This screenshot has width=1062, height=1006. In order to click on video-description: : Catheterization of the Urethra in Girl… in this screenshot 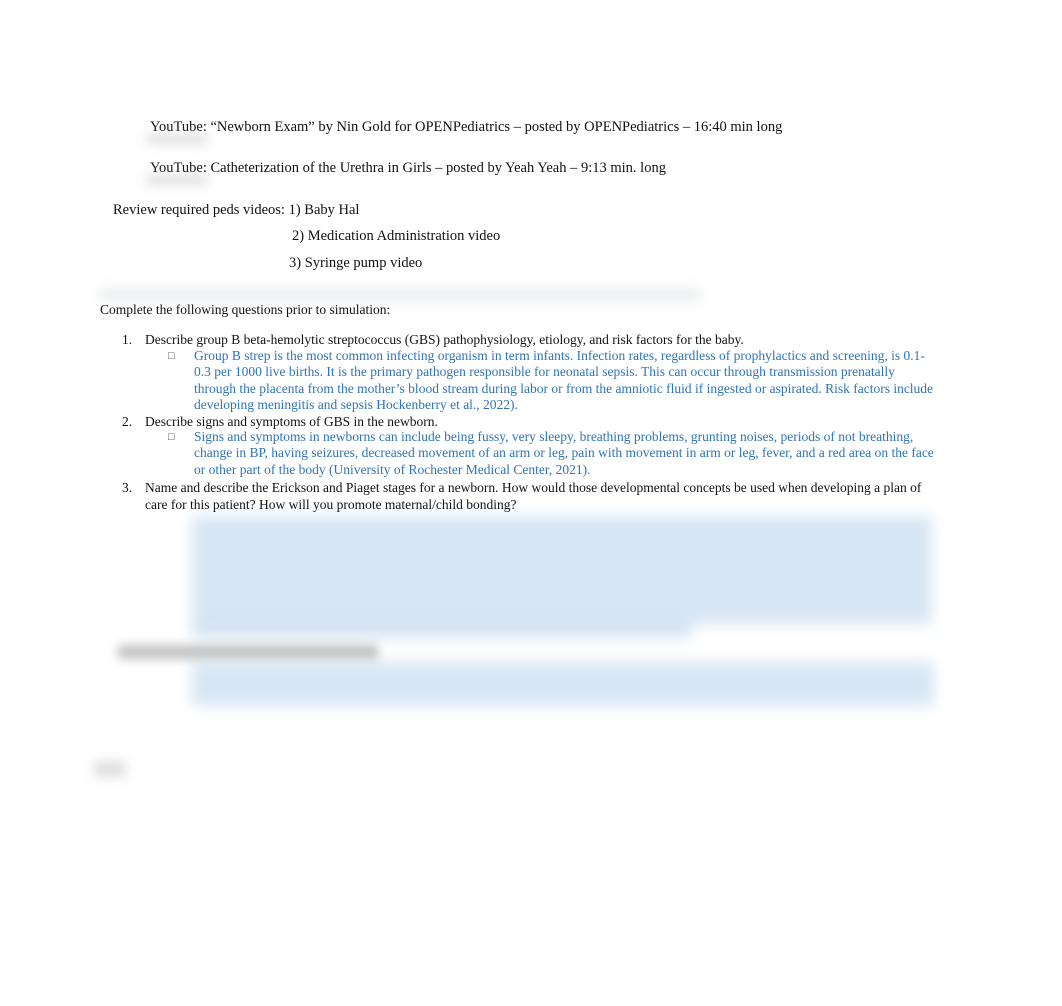, I will do `click(434, 168)`.